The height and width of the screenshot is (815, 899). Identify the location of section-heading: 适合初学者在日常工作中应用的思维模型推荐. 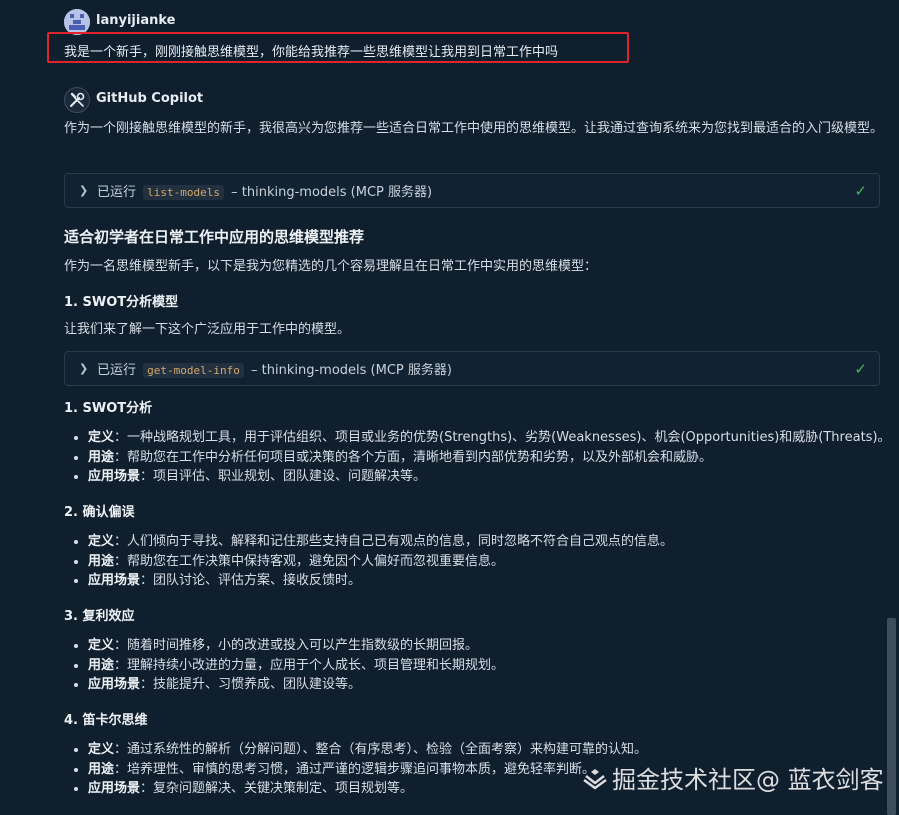
(214, 237).